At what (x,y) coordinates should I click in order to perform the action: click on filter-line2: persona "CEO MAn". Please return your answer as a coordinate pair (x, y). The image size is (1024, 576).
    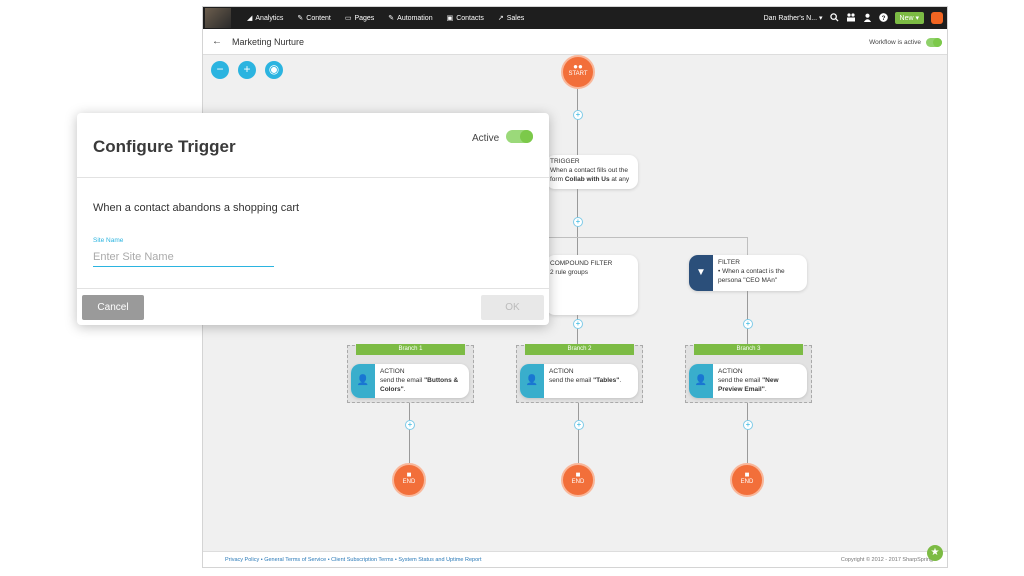
    Looking at the image, I should click on (748, 280).